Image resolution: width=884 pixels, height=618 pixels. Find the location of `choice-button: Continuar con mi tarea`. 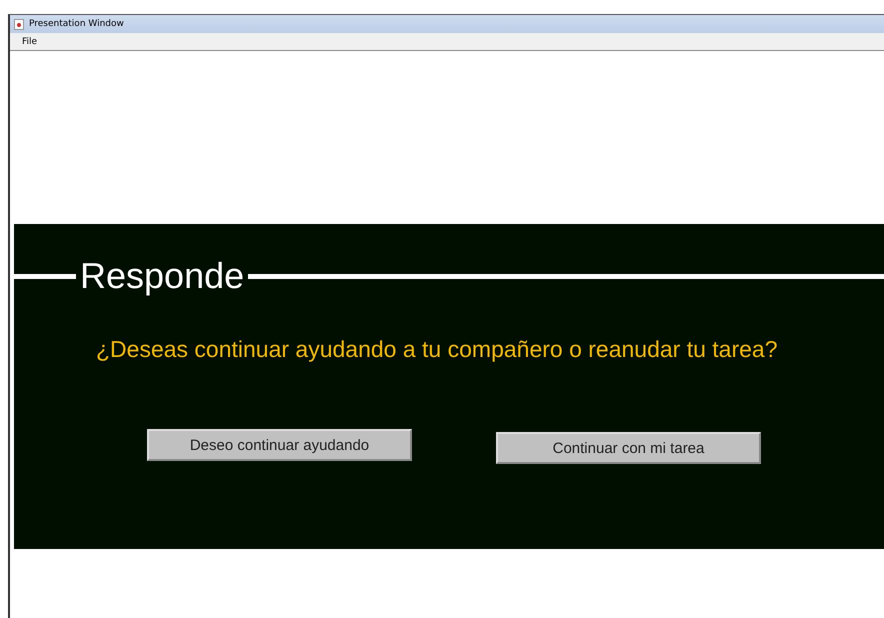

choice-button: Continuar con mi tarea is located at coordinates (628, 448).